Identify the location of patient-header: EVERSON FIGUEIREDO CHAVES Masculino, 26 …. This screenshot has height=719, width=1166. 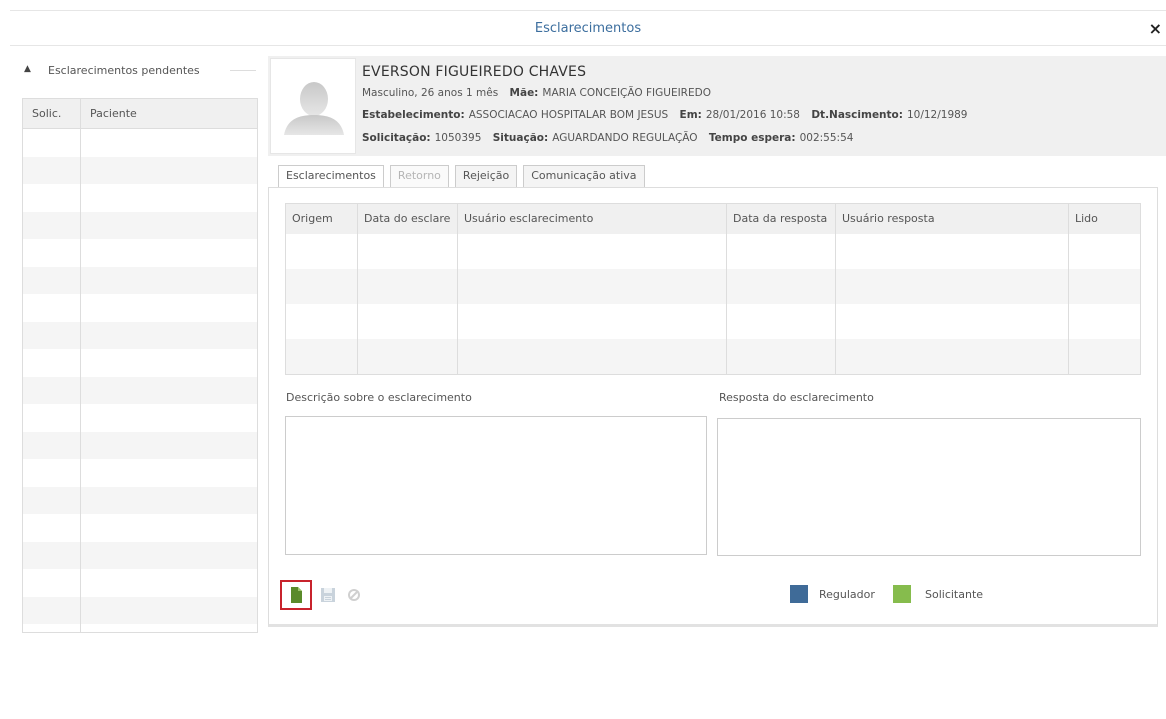
(717, 106).